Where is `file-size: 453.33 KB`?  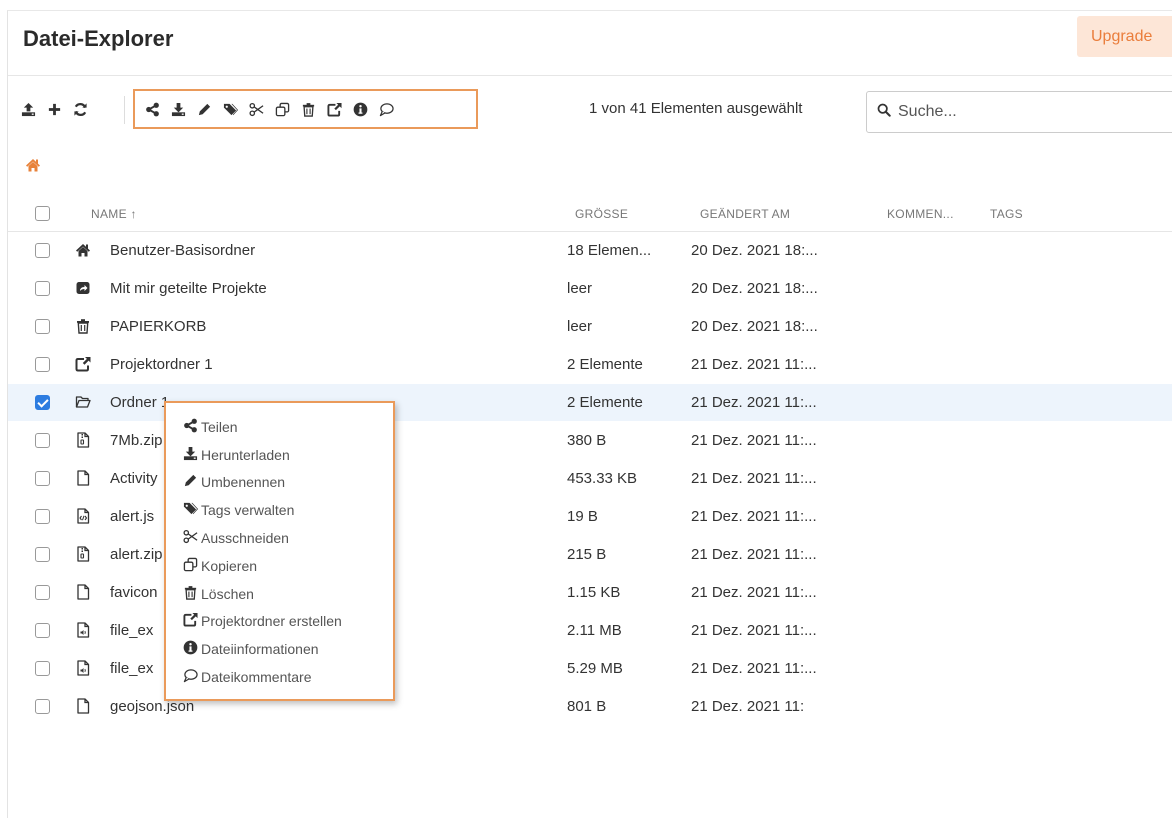
file-size: 453.33 KB is located at coordinates (602, 478).